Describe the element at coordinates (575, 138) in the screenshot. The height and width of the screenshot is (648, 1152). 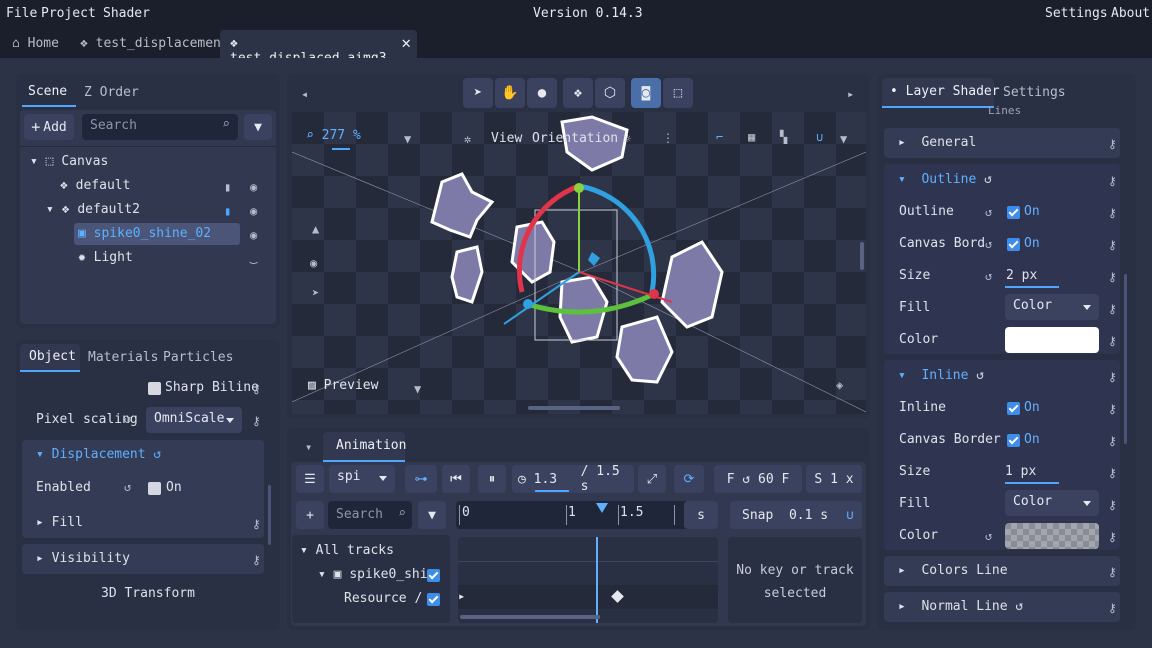
I see `orientation-menu: Orientation` at that location.